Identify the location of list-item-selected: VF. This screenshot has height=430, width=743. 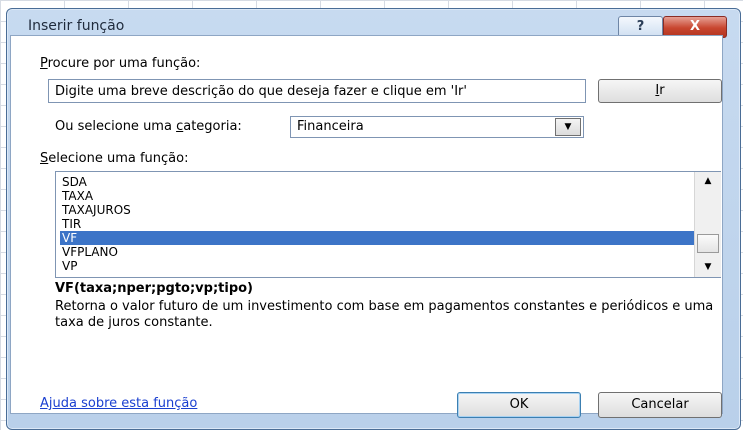
(377, 238).